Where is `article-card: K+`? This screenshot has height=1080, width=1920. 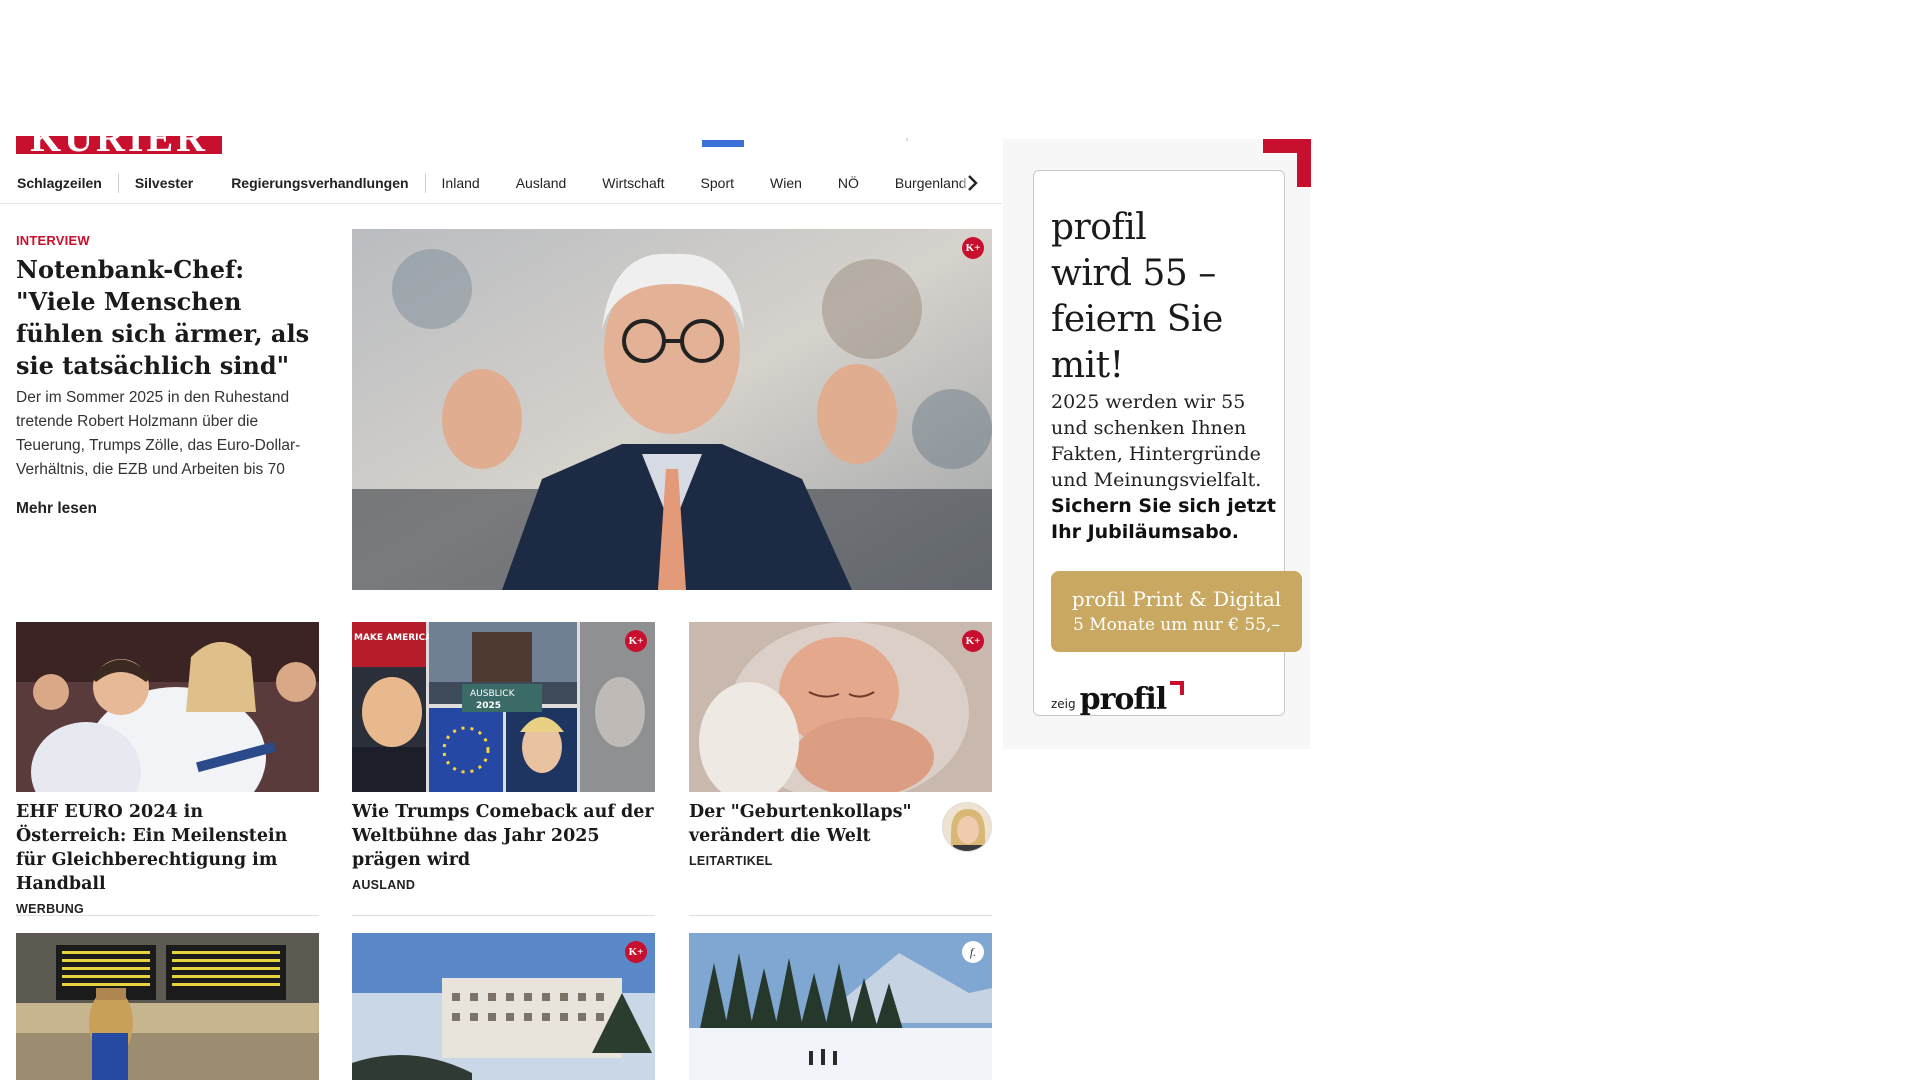 article-card: K+ is located at coordinates (503, 1006).